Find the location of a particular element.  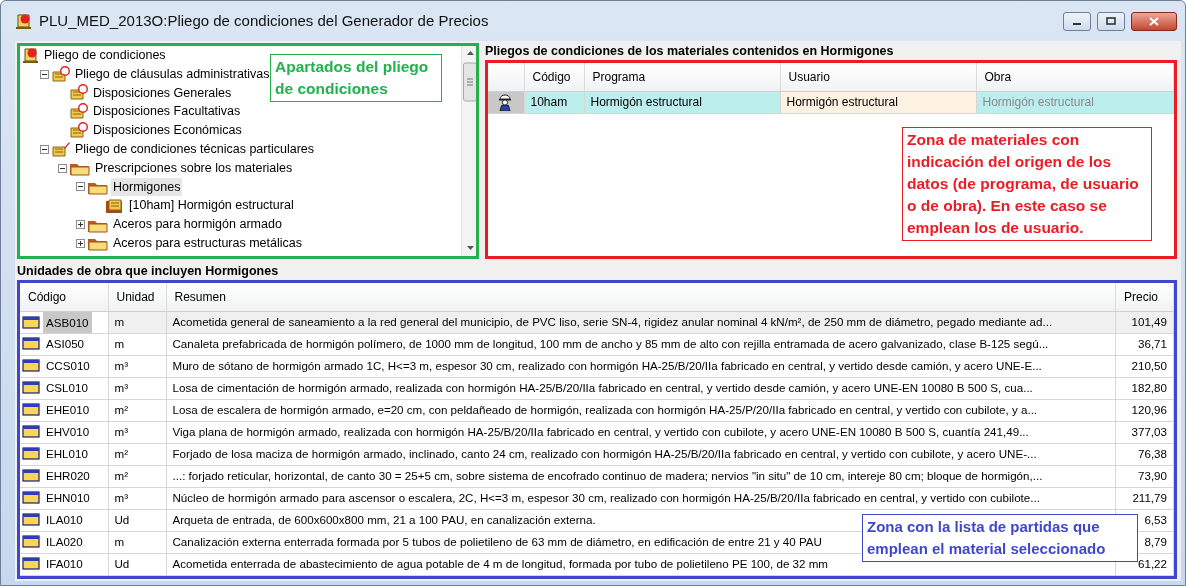

document-icon is located at coordinates (115, 205).